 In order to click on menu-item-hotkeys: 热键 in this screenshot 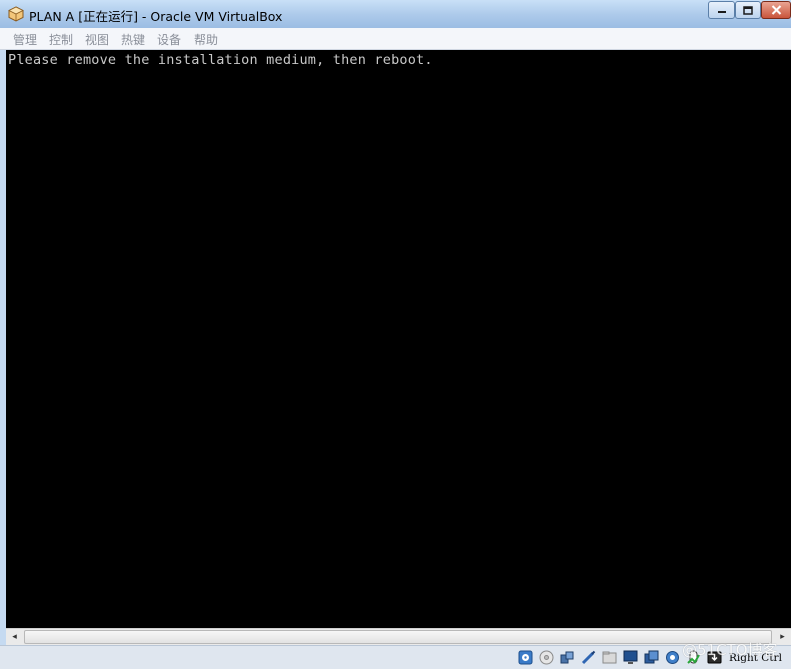, I will do `click(133, 39)`.